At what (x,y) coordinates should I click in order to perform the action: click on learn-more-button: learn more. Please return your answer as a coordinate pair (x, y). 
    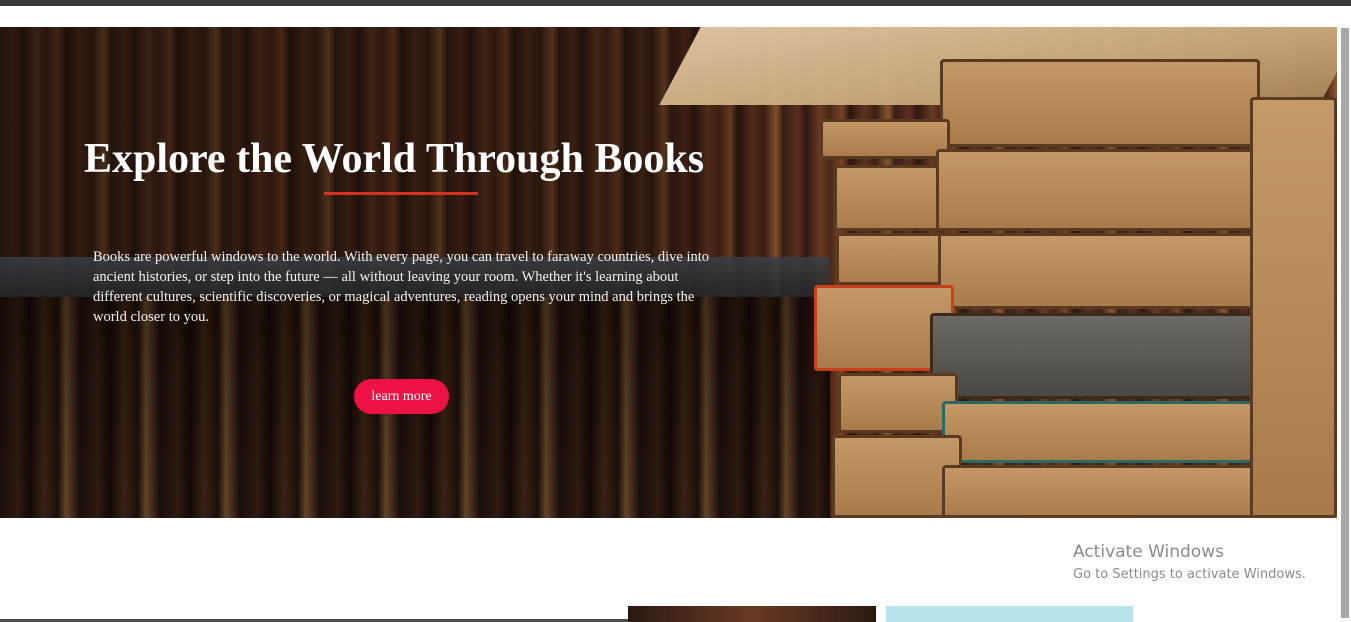
    Looking at the image, I should click on (401, 396).